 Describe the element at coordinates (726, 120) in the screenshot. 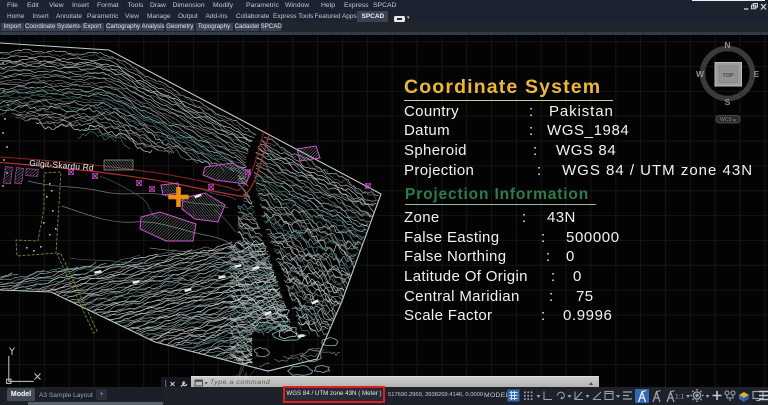

I see `svg-text: WCS` at that location.